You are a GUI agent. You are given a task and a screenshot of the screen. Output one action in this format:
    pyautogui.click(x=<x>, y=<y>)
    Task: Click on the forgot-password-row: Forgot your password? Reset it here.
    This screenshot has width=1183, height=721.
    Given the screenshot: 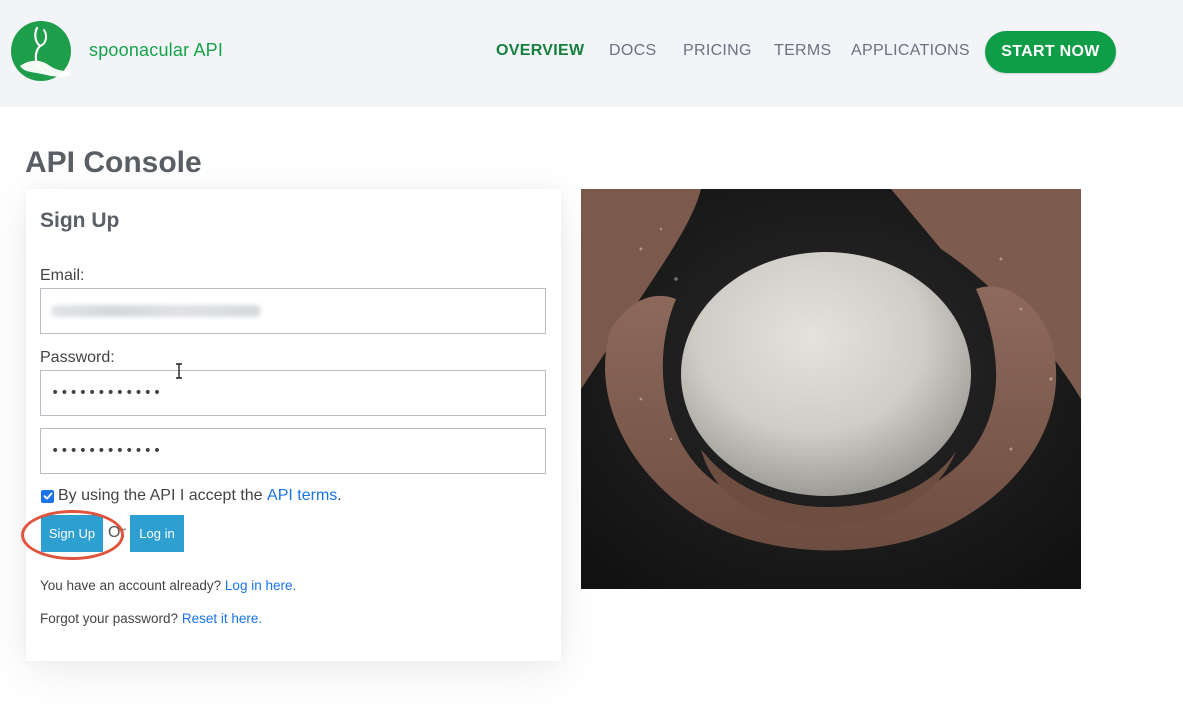 What is the action you would take?
    pyautogui.click(x=151, y=618)
    